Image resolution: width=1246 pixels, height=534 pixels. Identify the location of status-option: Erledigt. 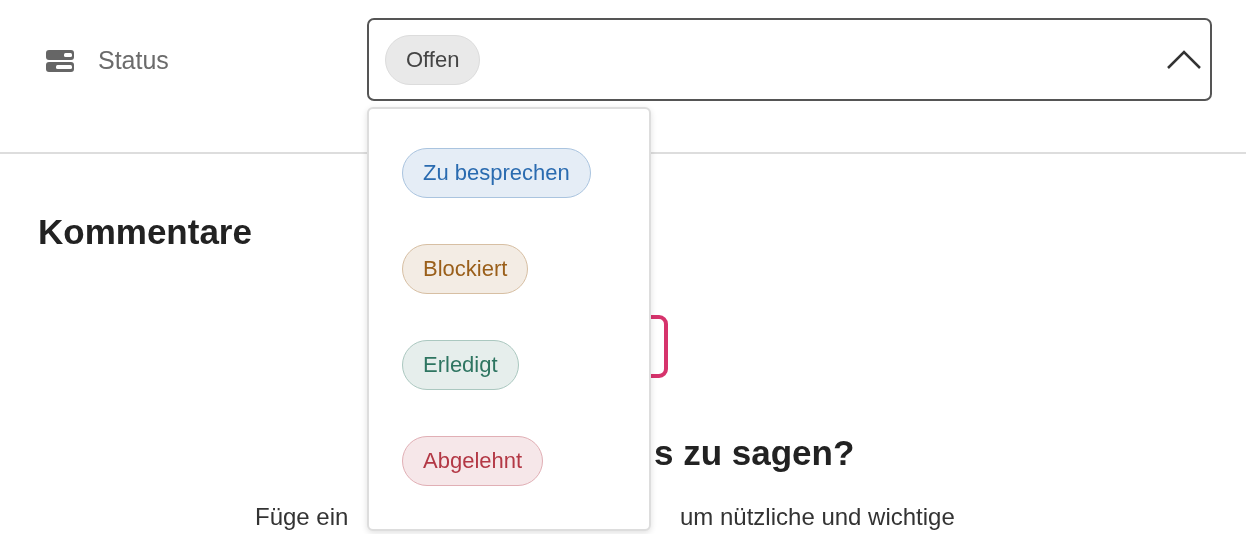
(460, 365).